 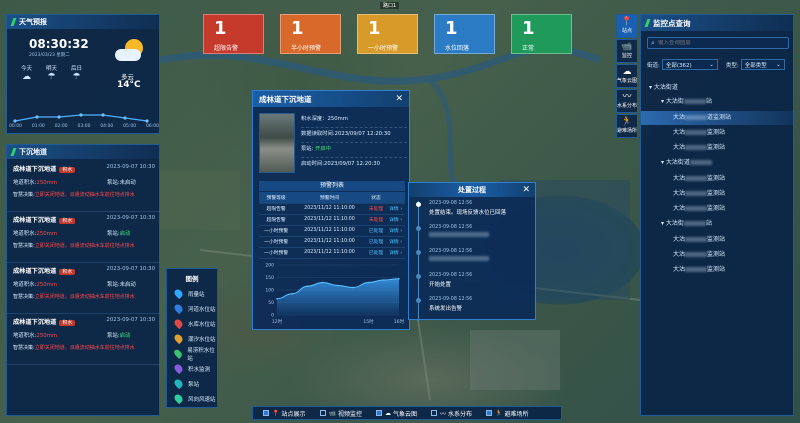 I want to click on water-level-chart: 0 50 100 150 200 12时 15时 16时, so click(x=334, y=294).